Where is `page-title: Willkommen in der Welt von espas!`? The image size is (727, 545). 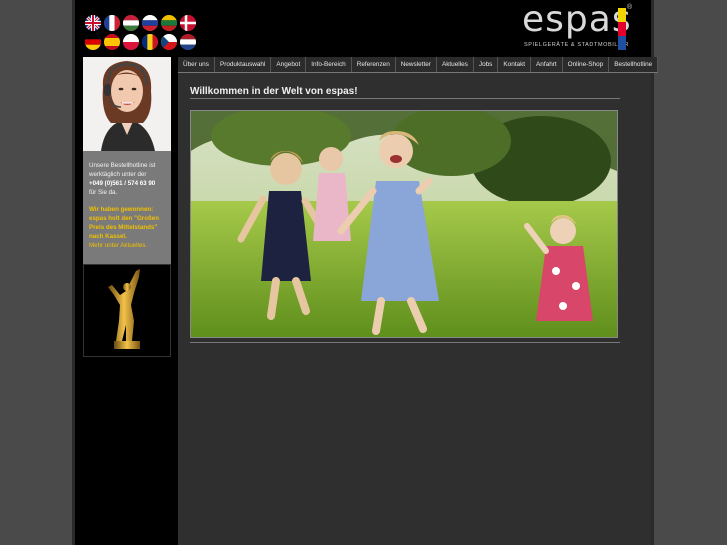
page-title: Willkommen in der Welt von espas! is located at coordinates (274, 91).